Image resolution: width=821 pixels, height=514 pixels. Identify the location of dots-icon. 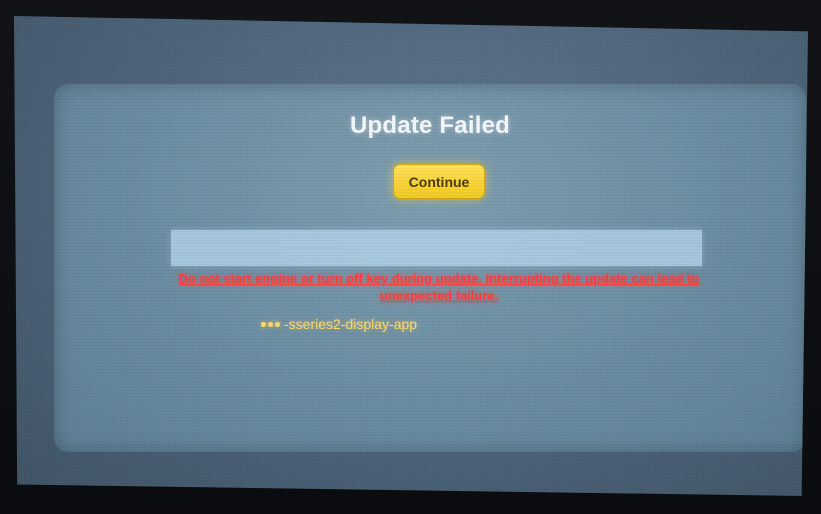
(270, 324).